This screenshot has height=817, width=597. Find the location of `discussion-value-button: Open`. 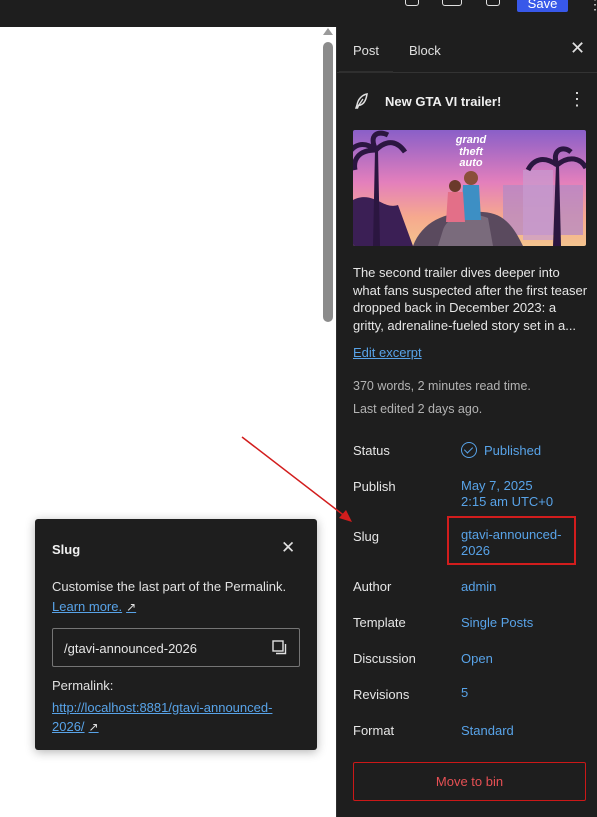

discussion-value-button: Open is located at coordinates (477, 659).